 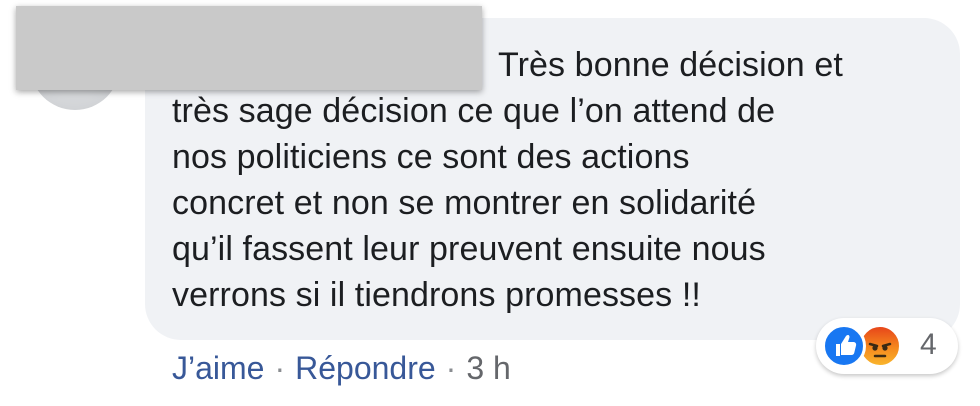 What do you see at coordinates (469, 249) in the screenshot?
I see `comment-line: qu’il fassent leur preuvent ensuite nous` at bounding box center [469, 249].